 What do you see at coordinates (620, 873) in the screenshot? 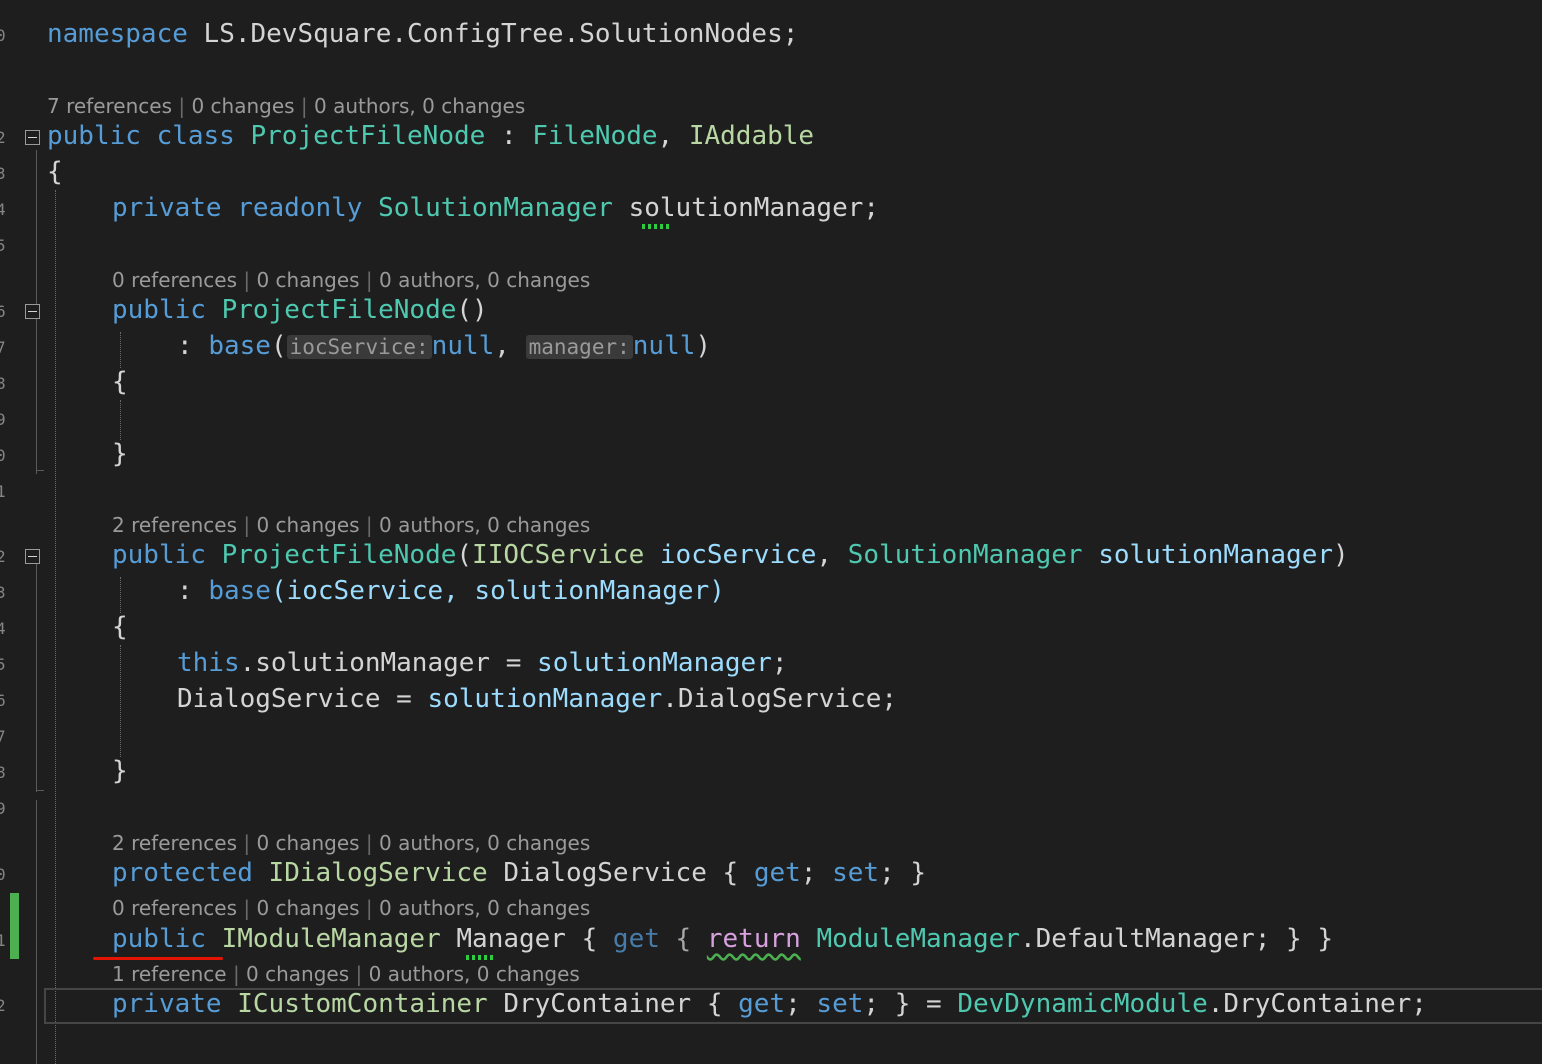
I see `property-name: DialogService {` at bounding box center [620, 873].